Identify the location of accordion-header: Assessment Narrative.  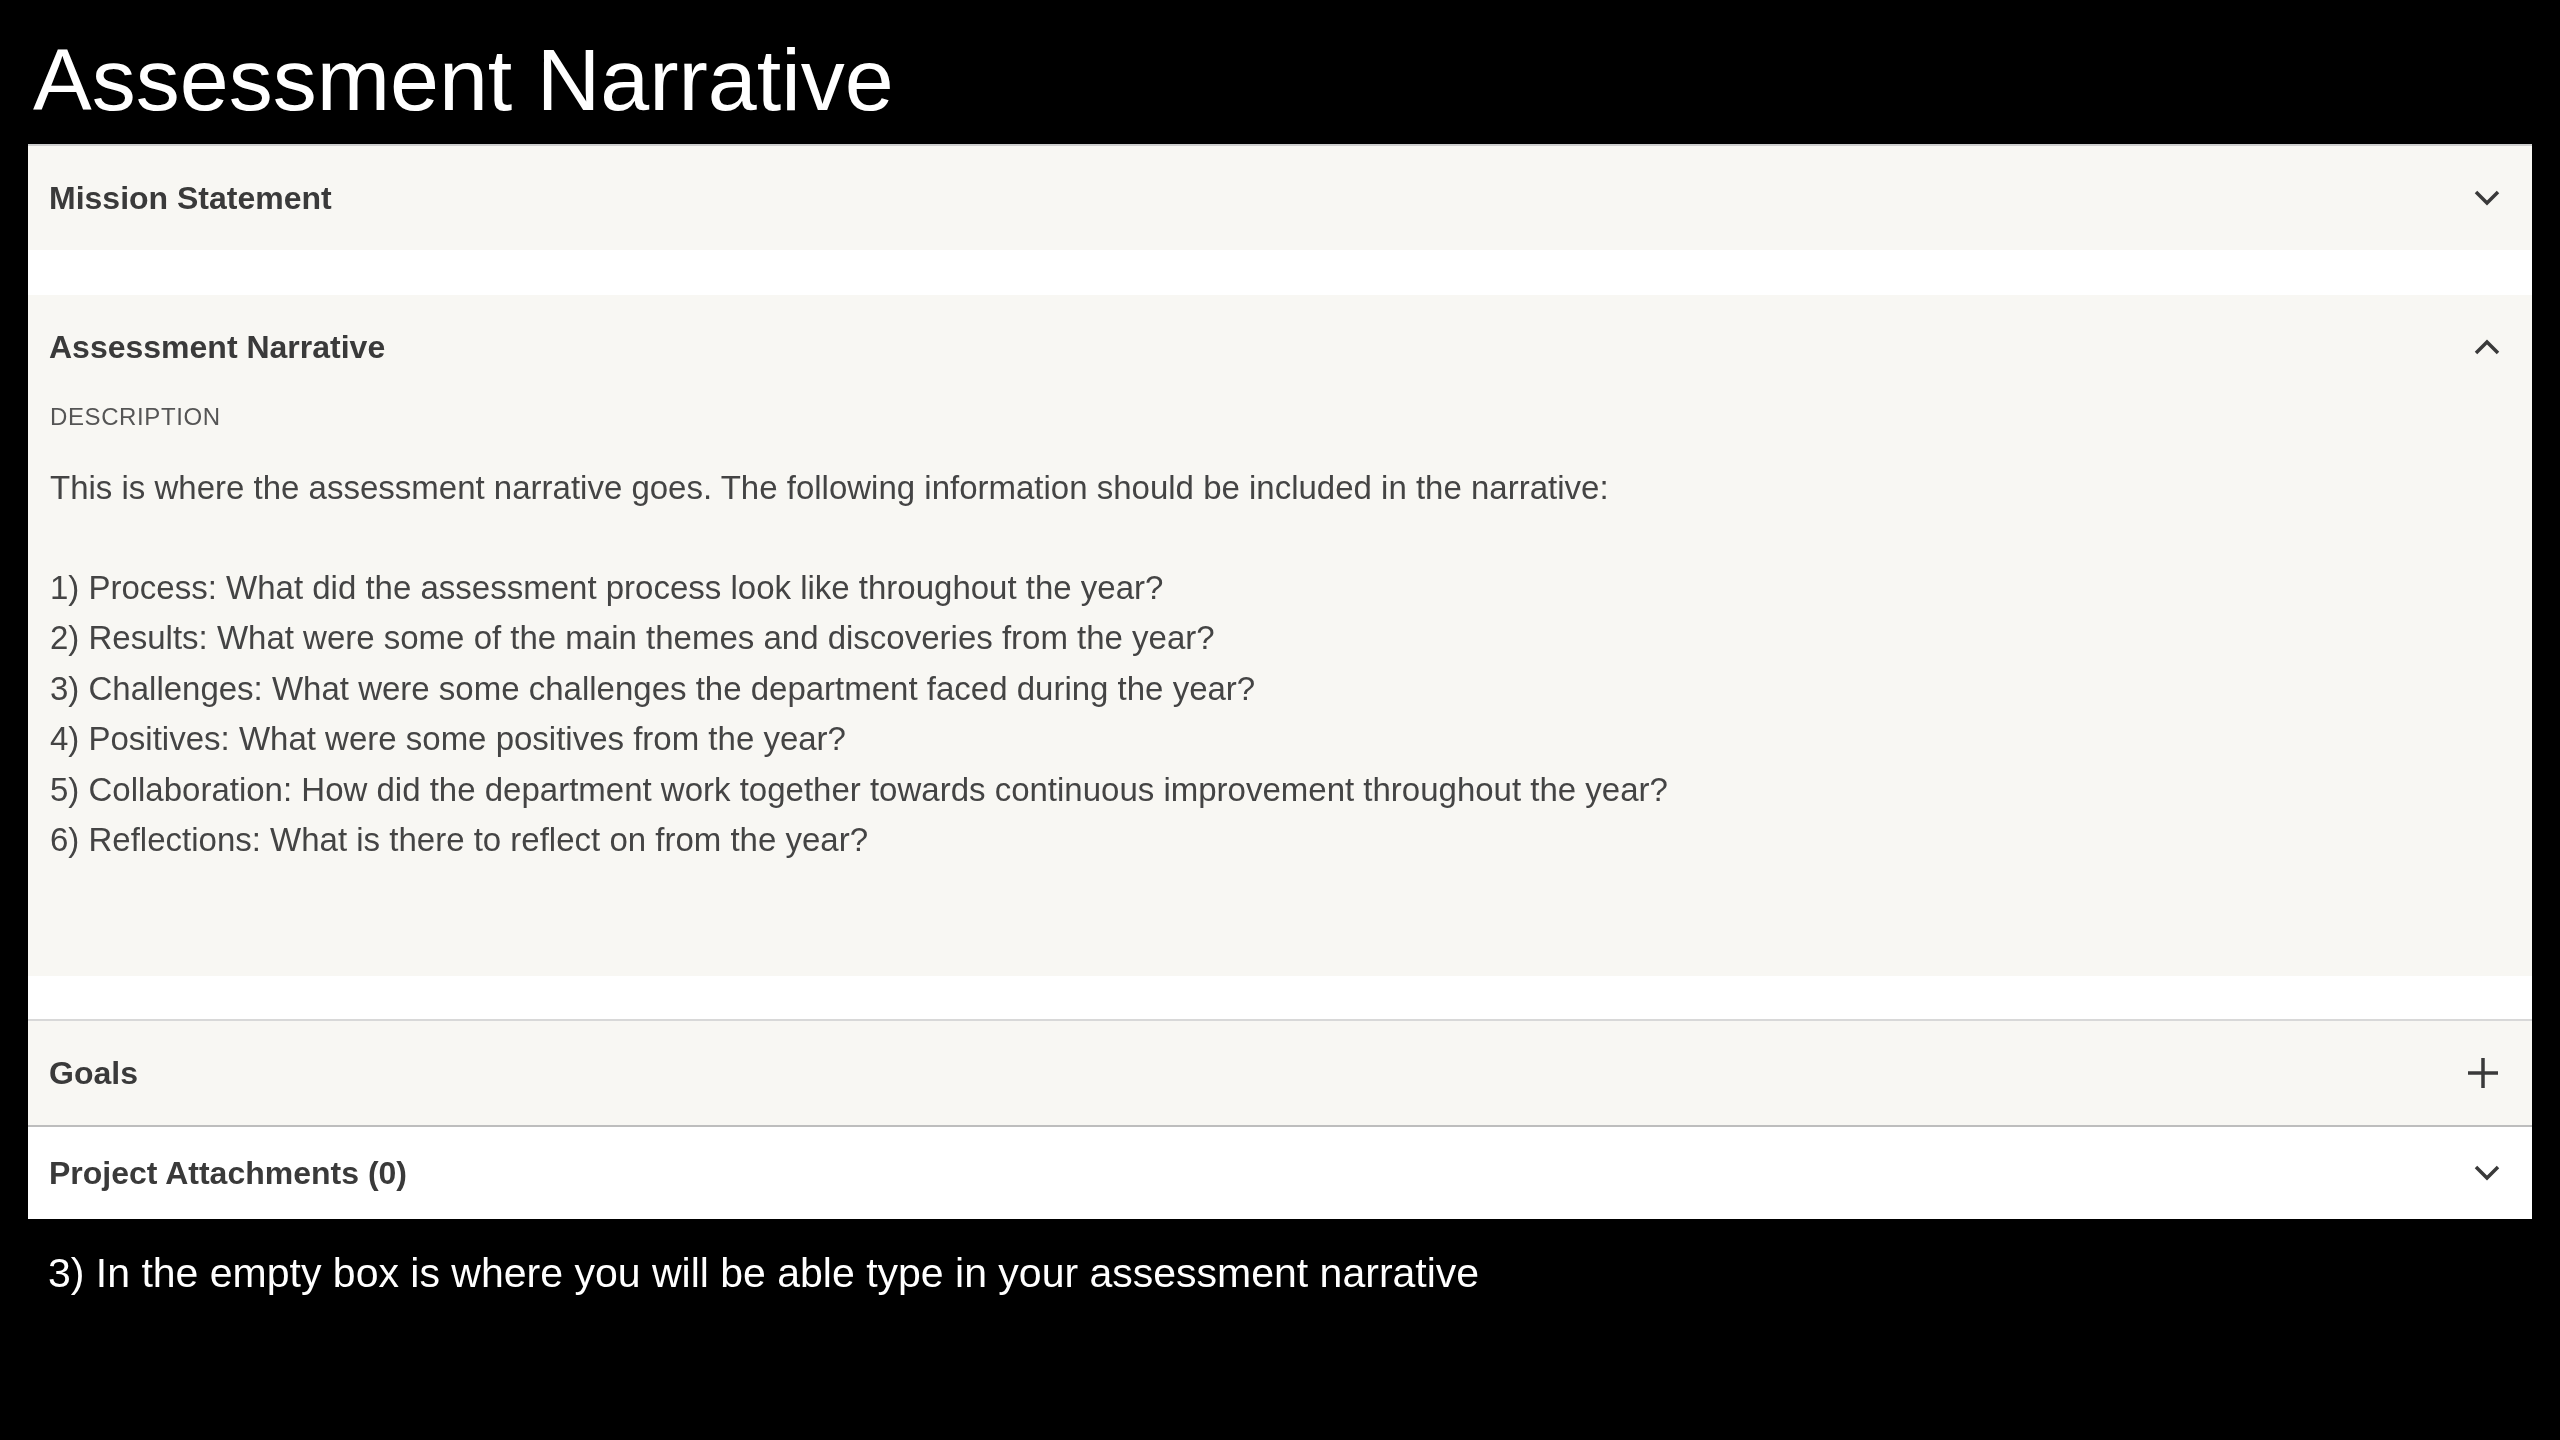
(1280, 347).